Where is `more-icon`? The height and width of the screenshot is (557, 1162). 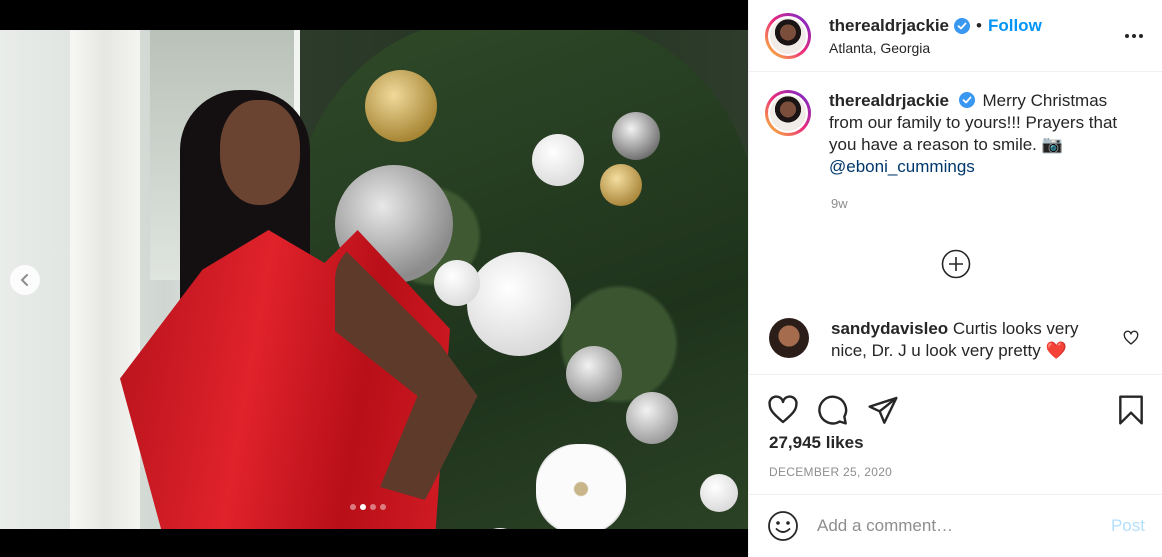 more-icon is located at coordinates (1134, 35).